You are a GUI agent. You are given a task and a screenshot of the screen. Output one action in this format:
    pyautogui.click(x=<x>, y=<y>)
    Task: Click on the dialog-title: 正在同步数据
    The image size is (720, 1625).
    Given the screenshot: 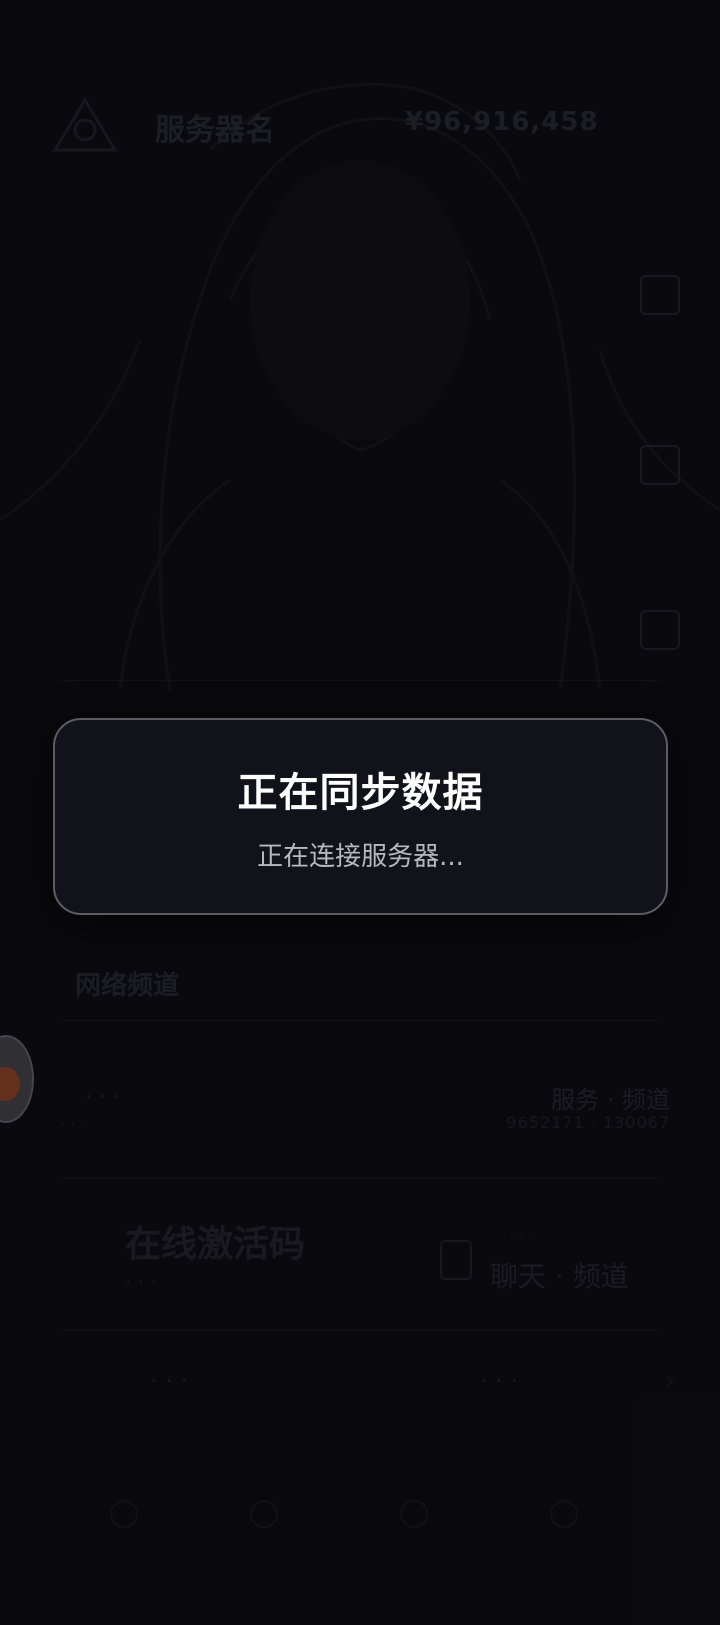 What is the action you would take?
    pyautogui.click(x=360, y=793)
    